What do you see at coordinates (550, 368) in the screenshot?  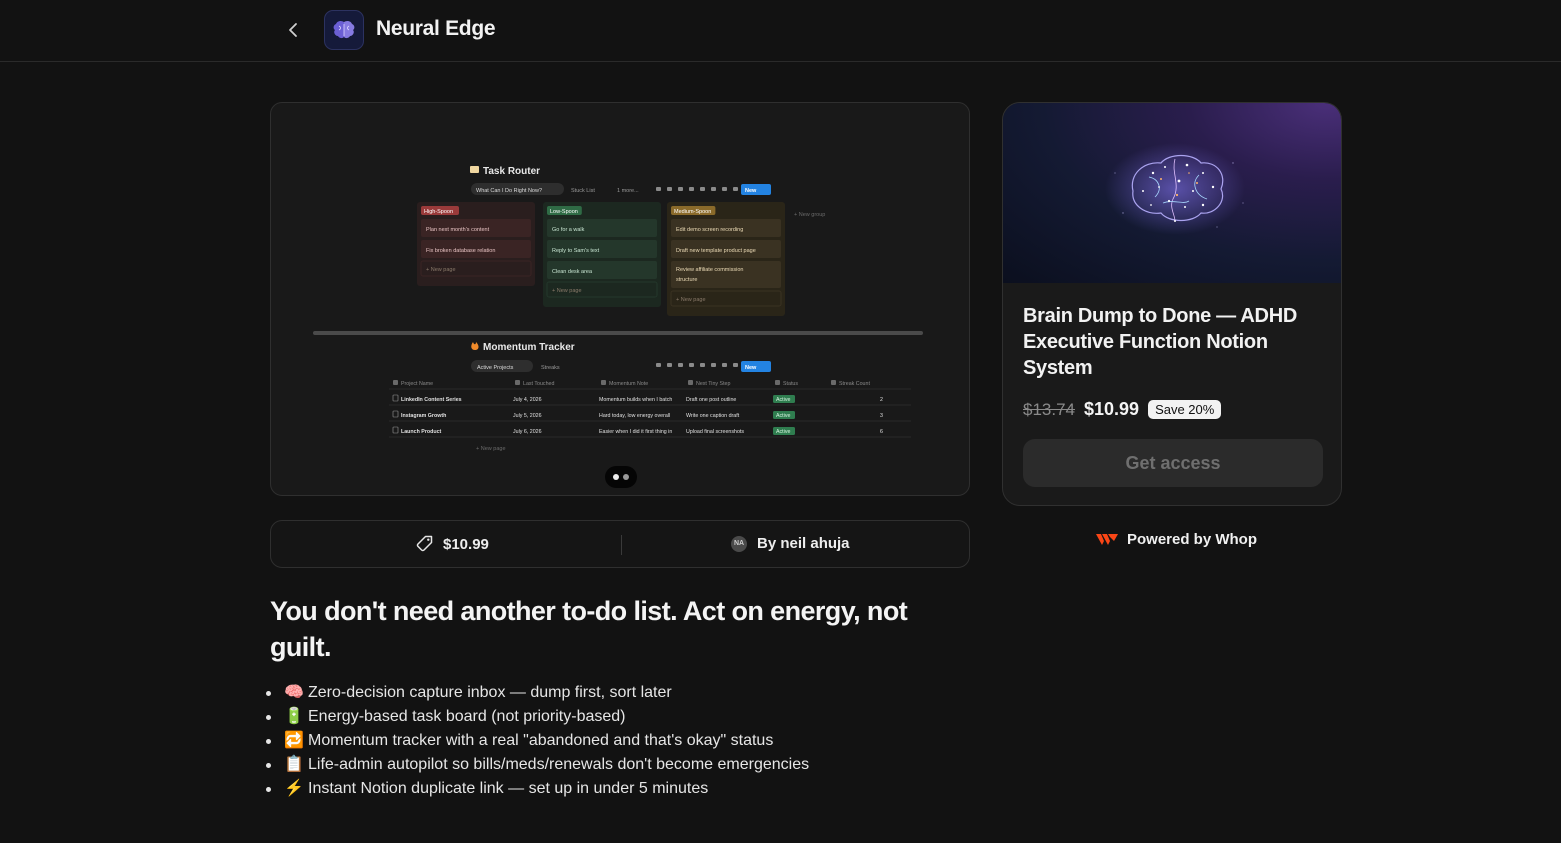 I see `mt-tab-2: Streaks` at bounding box center [550, 368].